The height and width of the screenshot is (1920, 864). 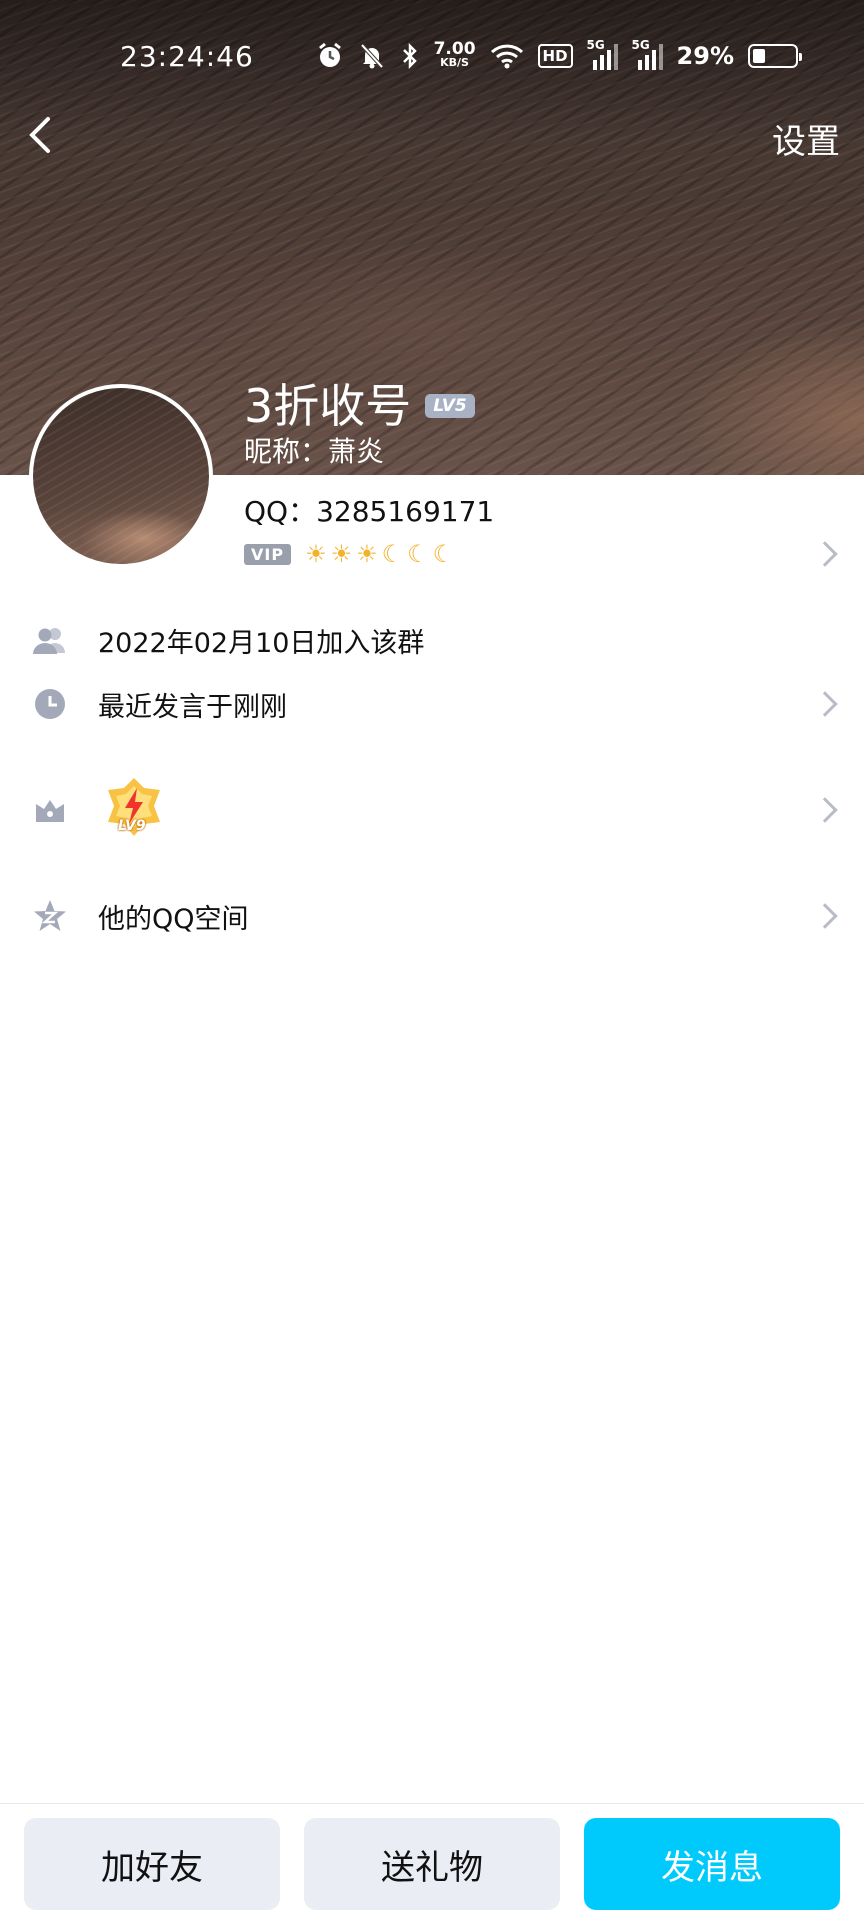 I want to click on last-spoke-text: 最近发言于刚刚, so click(x=192, y=707).